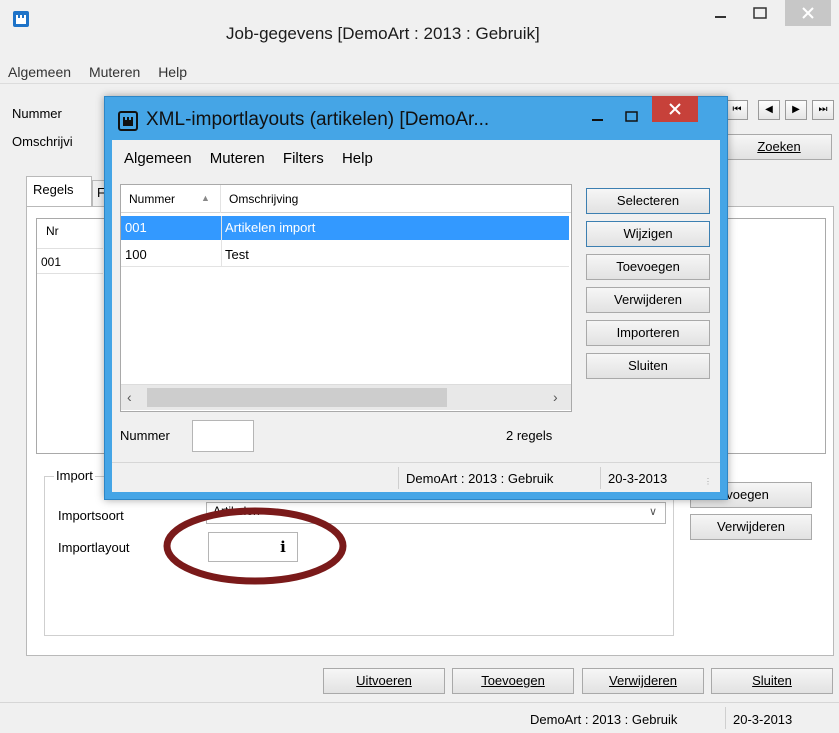  What do you see at coordinates (384, 681) in the screenshot?
I see `uitvoeren-button: Uitvoeren` at bounding box center [384, 681].